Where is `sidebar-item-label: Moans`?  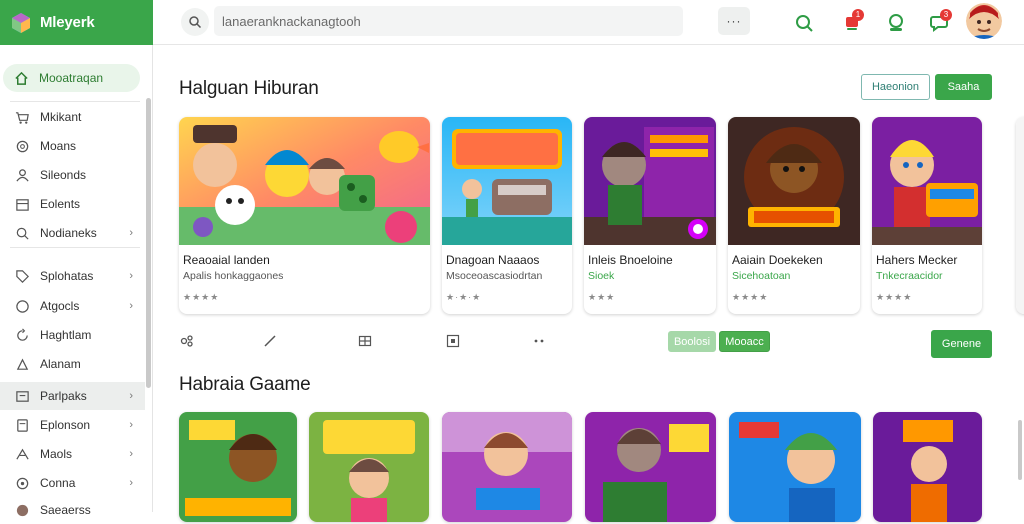
sidebar-item-label: Moans is located at coordinates (58, 146).